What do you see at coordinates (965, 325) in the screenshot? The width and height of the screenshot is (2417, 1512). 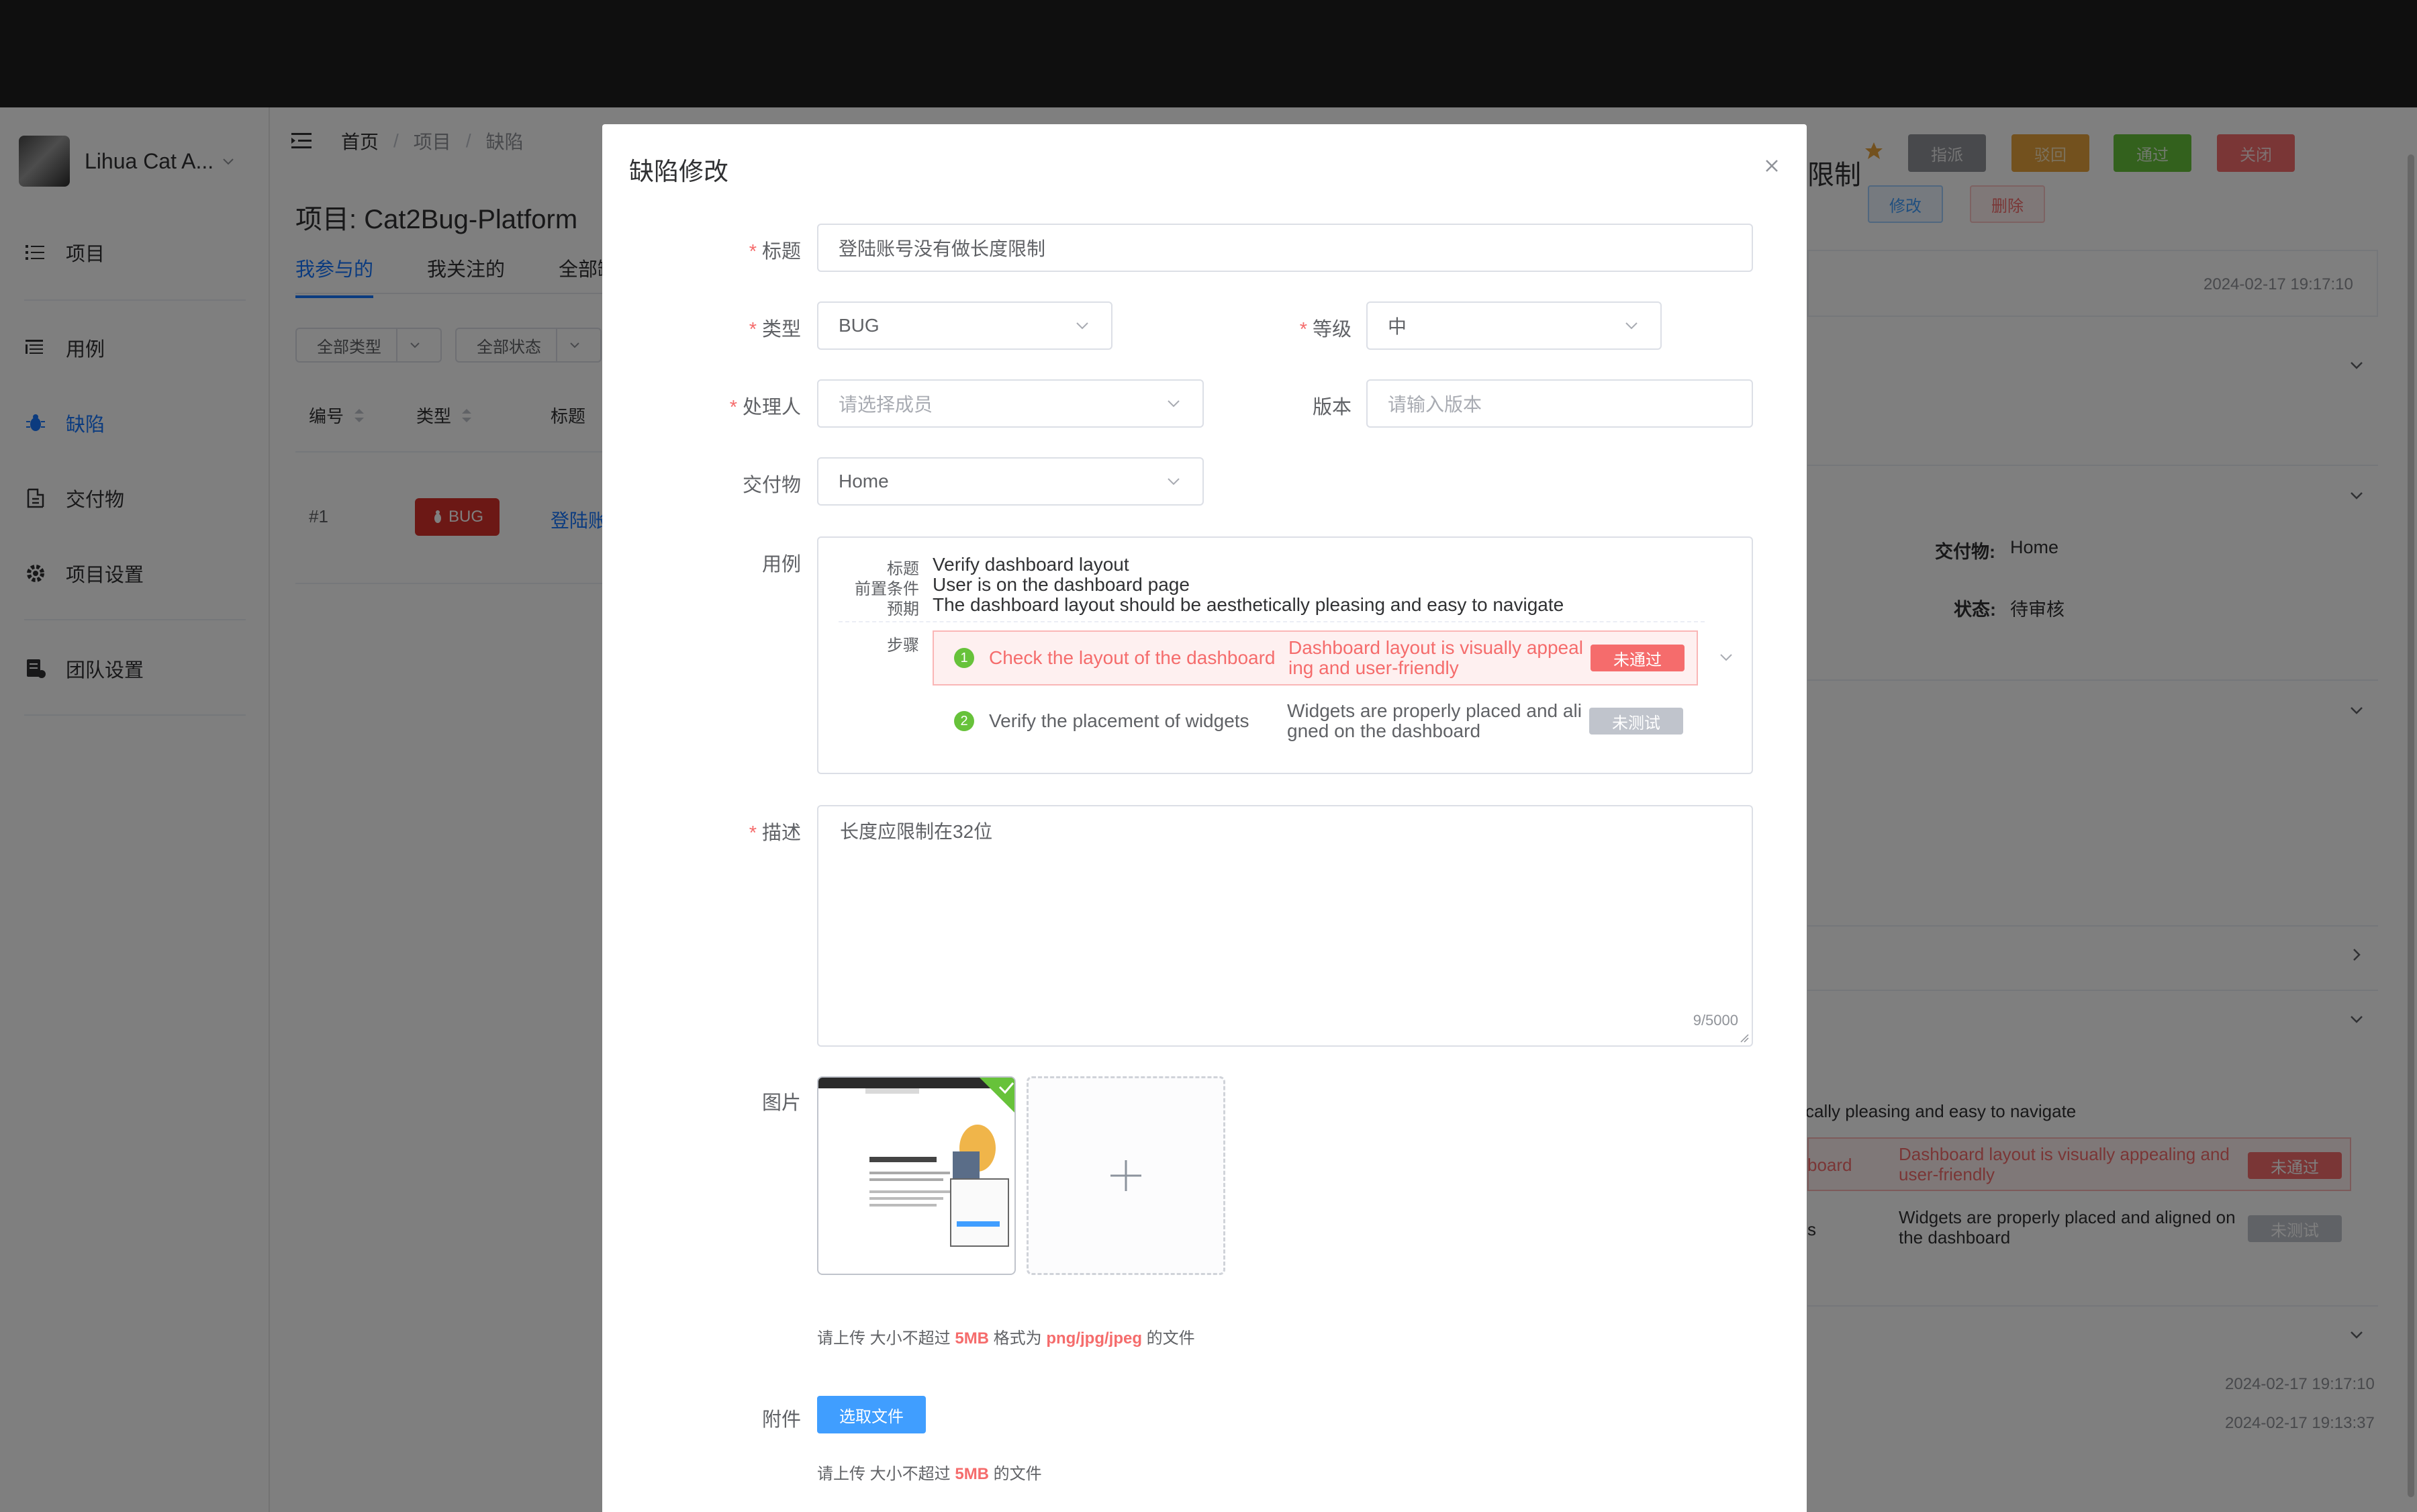 I see `type-select: BUG` at bounding box center [965, 325].